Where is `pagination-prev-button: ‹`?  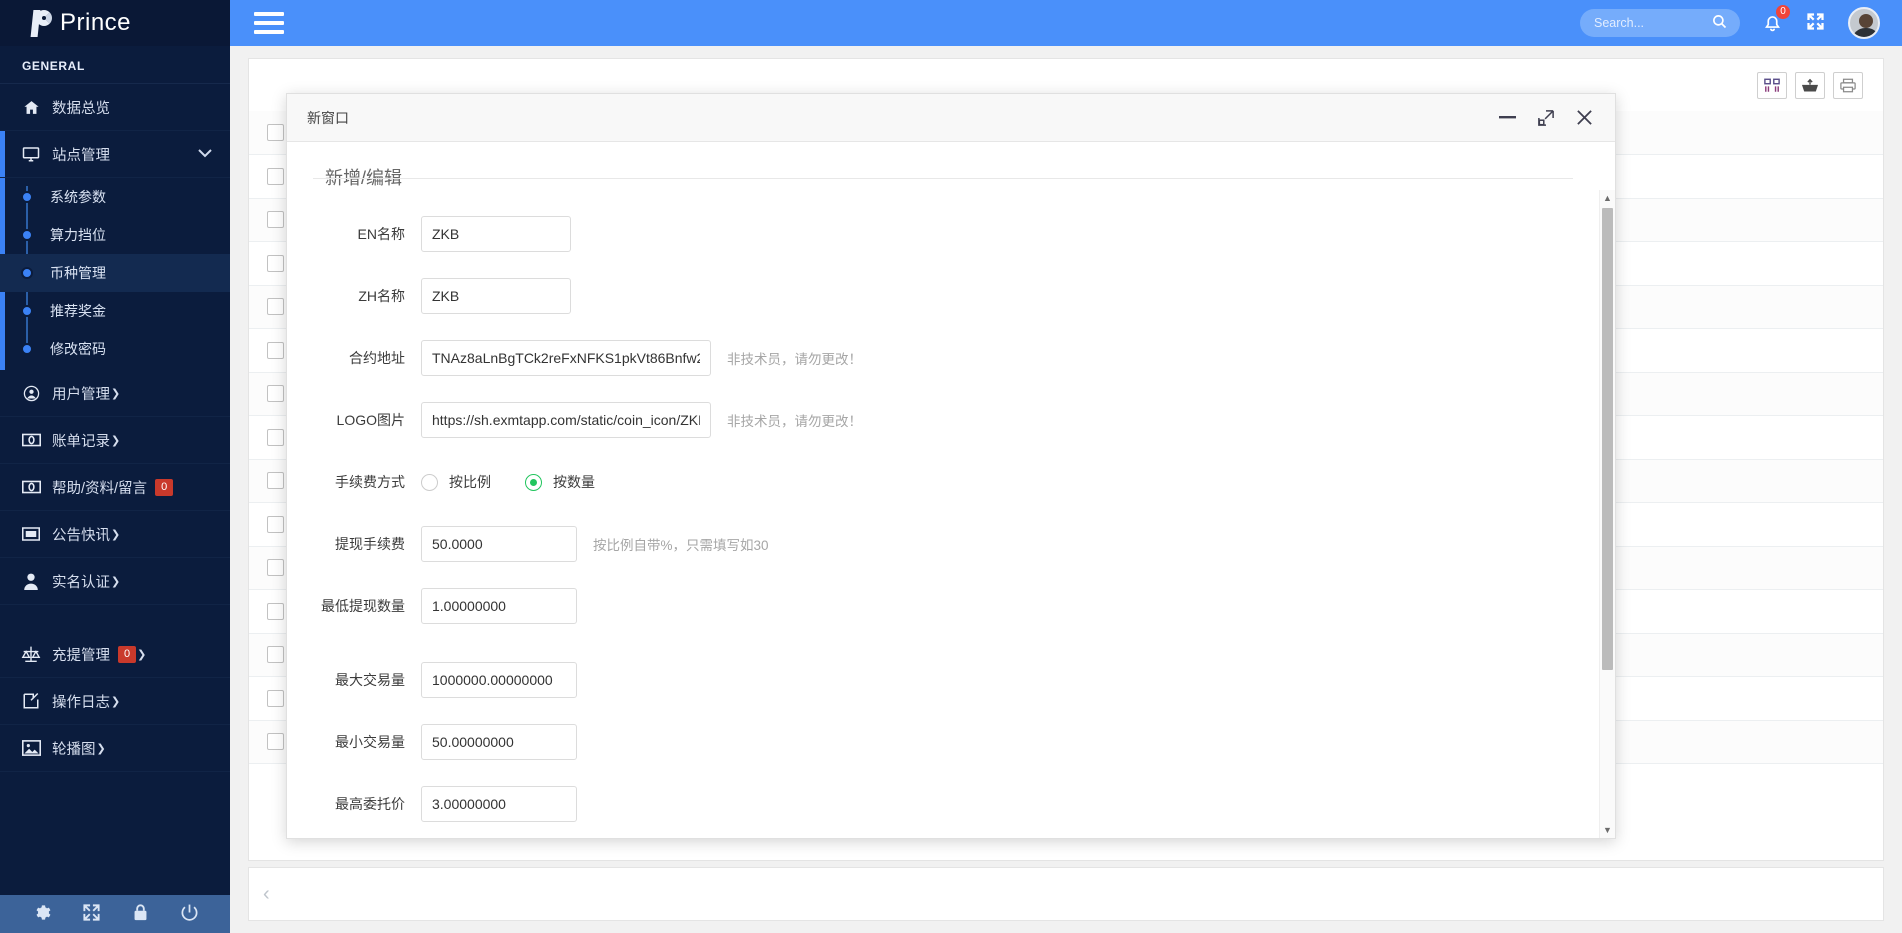 pagination-prev-button: ‹ is located at coordinates (266, 894).